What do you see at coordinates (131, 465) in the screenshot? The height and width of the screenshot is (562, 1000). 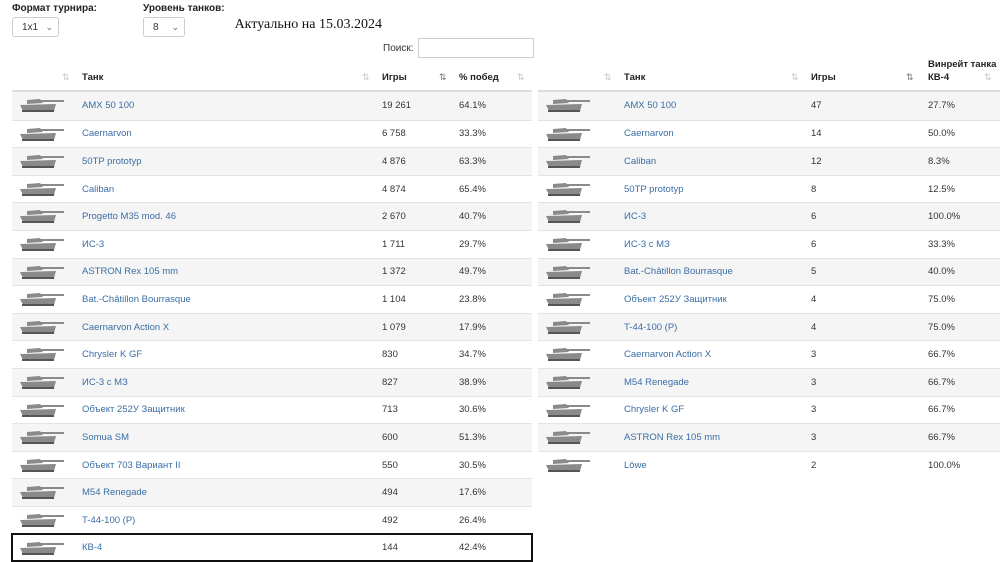 I see `tank-name-link: Объект 703 Вариант II` at bounding box center [131, 465].